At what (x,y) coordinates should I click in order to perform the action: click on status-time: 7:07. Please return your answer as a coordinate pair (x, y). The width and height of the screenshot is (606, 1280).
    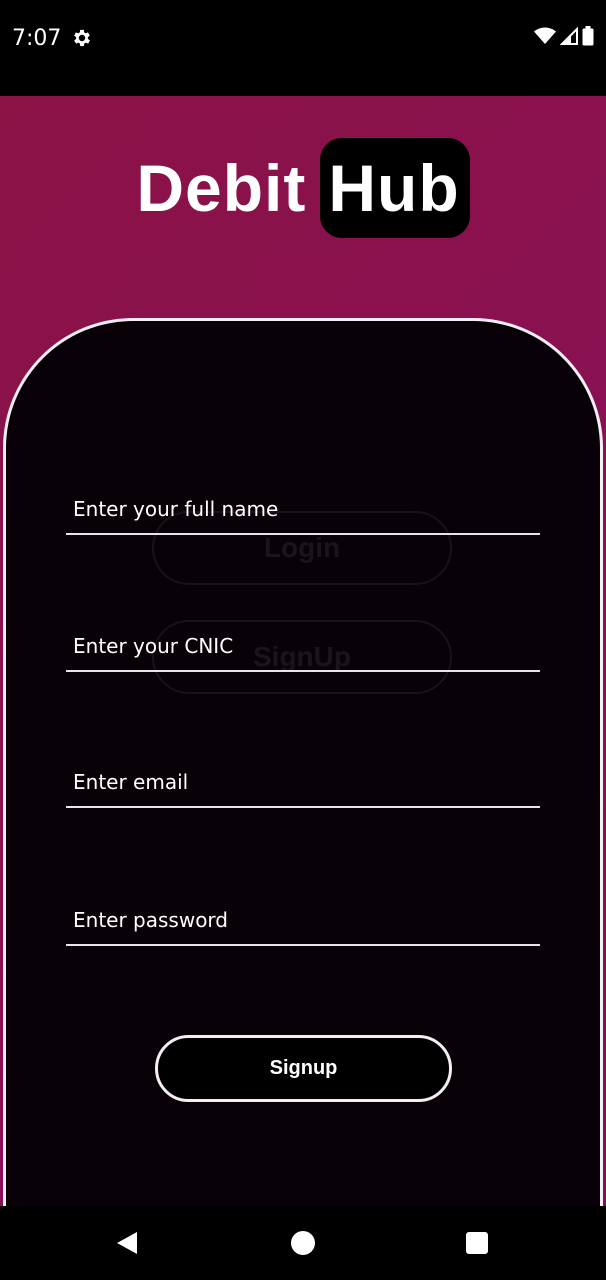
    Looking at the image, I should click on (37, 38).